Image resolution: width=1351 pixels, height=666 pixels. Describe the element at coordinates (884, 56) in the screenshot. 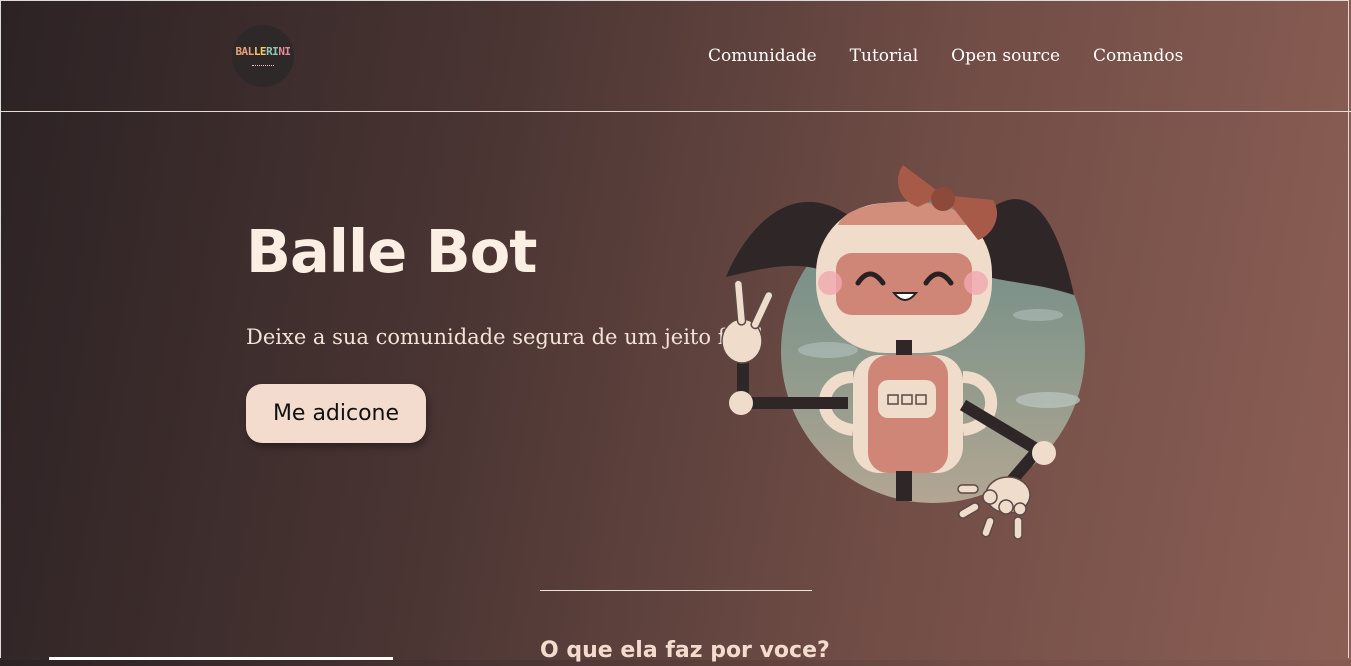

I see `nav-link-tutorial: Tutorial` at that location.